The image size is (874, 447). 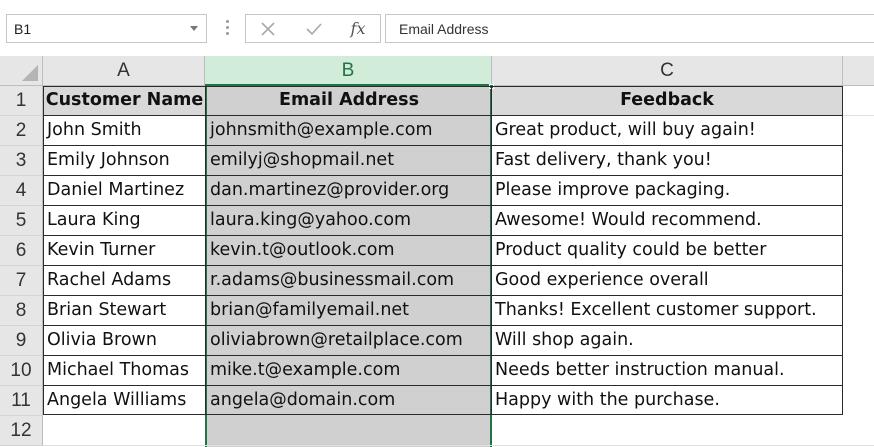 What do you see at coordinates (124, 71) in the screenshot?
I see `column-header-a: A` at bounding box center [124, 71].